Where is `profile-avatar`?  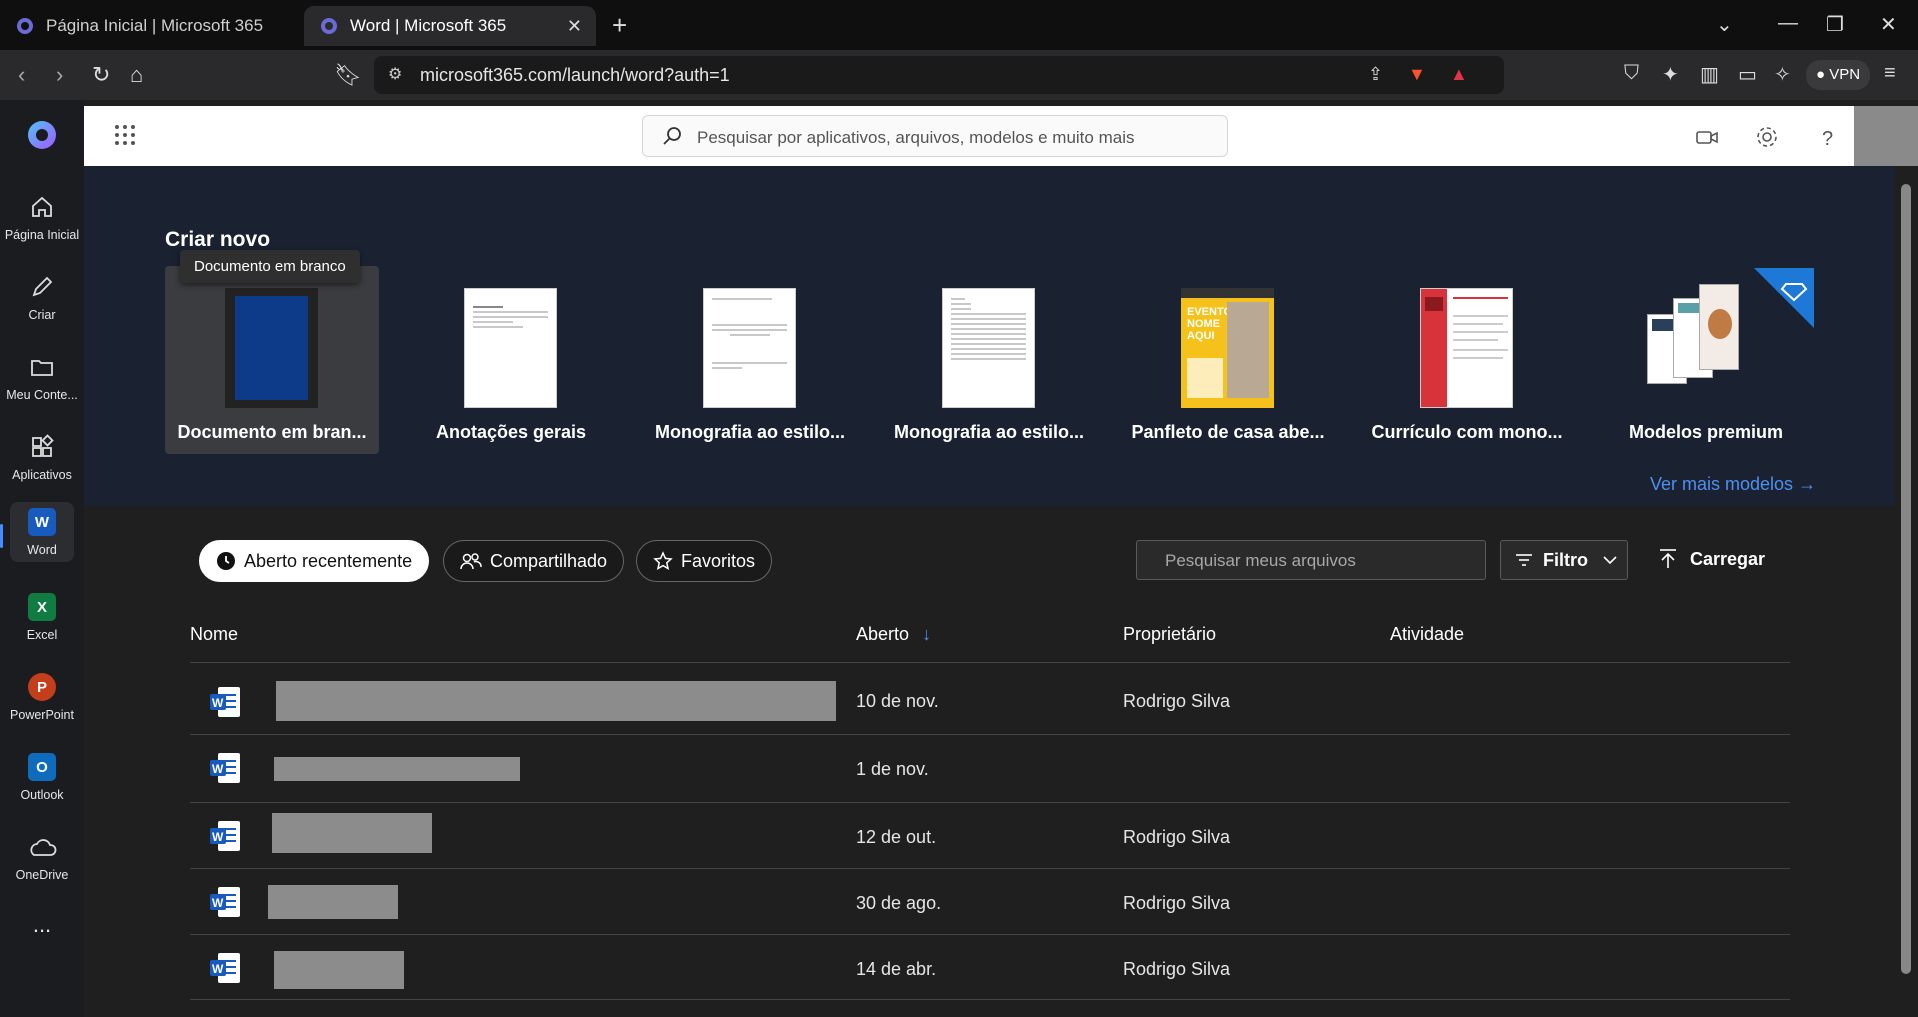 profile-avatar is located at coordinates (1886, 136).